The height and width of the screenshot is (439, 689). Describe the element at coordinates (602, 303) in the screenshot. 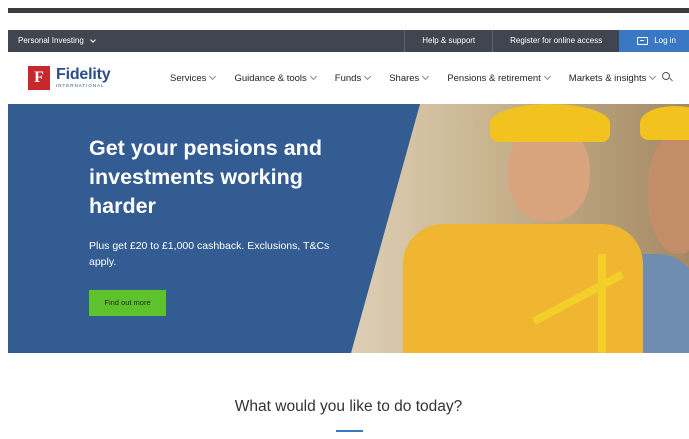

I see `photo-folding-ruler-vertical` at that location.